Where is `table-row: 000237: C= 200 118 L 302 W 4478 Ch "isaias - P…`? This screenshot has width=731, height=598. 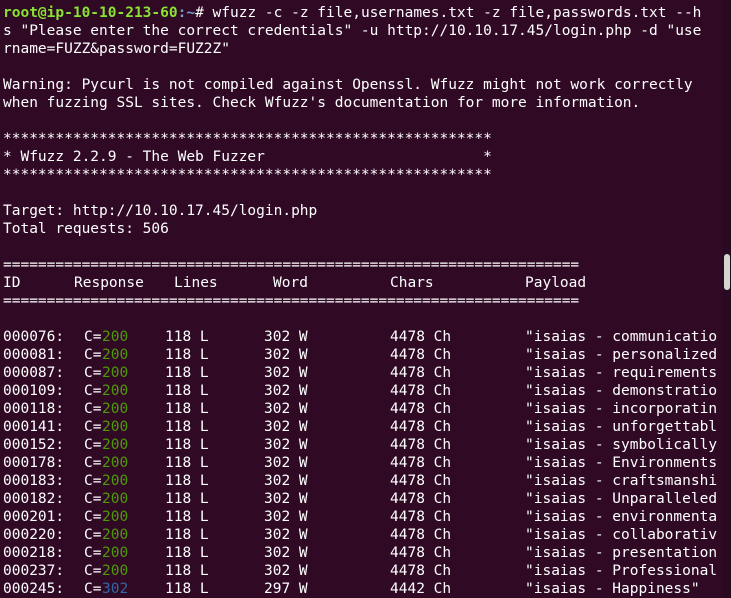
table-row: 000237: C= 200 118 L 302 W 4478 Ch "isaias - P… is located at coordinates (363, 571).